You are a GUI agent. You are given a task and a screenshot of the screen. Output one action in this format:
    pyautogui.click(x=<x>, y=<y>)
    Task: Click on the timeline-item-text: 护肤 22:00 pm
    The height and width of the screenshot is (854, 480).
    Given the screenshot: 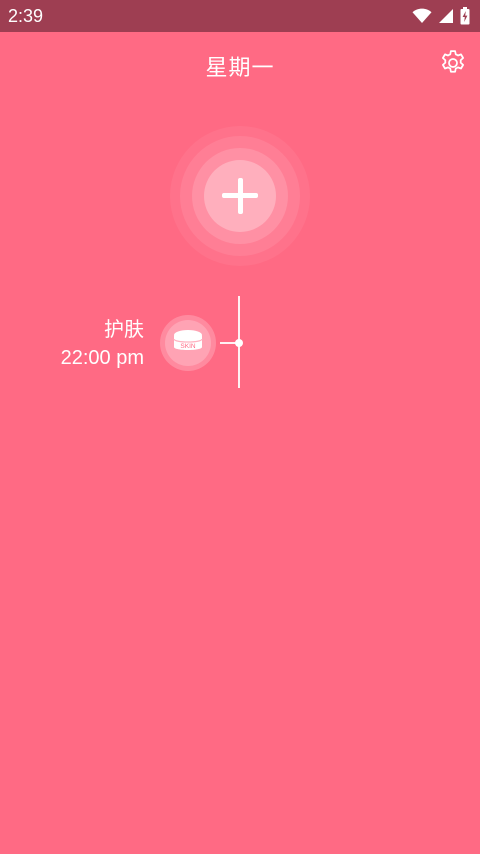 What is the action you would take?
    pyautogui.click(x=102, y=344)
    